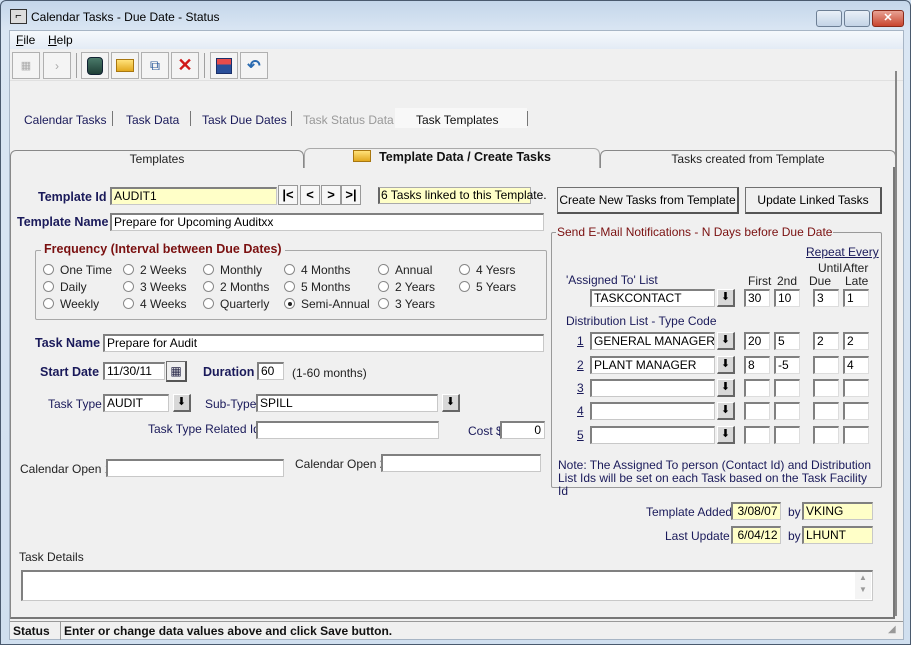 This screenshot has width=911, height=645. Describe the element at coordinates (813, 200) in the screenshot. I see `update-linked-tasks-button: Update Linked Tasks` at that location.